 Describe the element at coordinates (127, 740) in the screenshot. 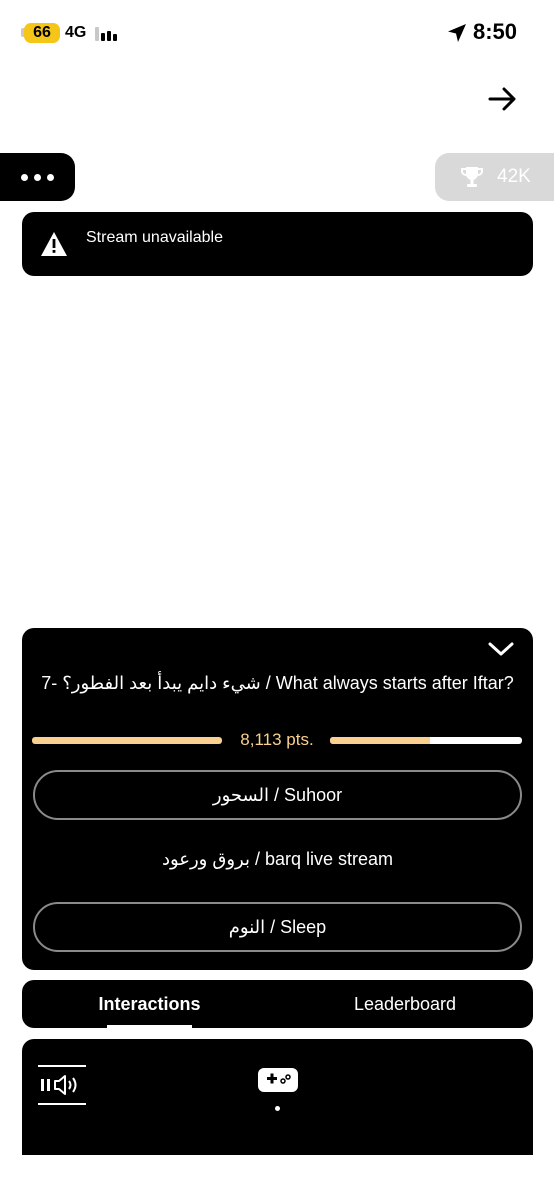

I see `progress-left` at that location.